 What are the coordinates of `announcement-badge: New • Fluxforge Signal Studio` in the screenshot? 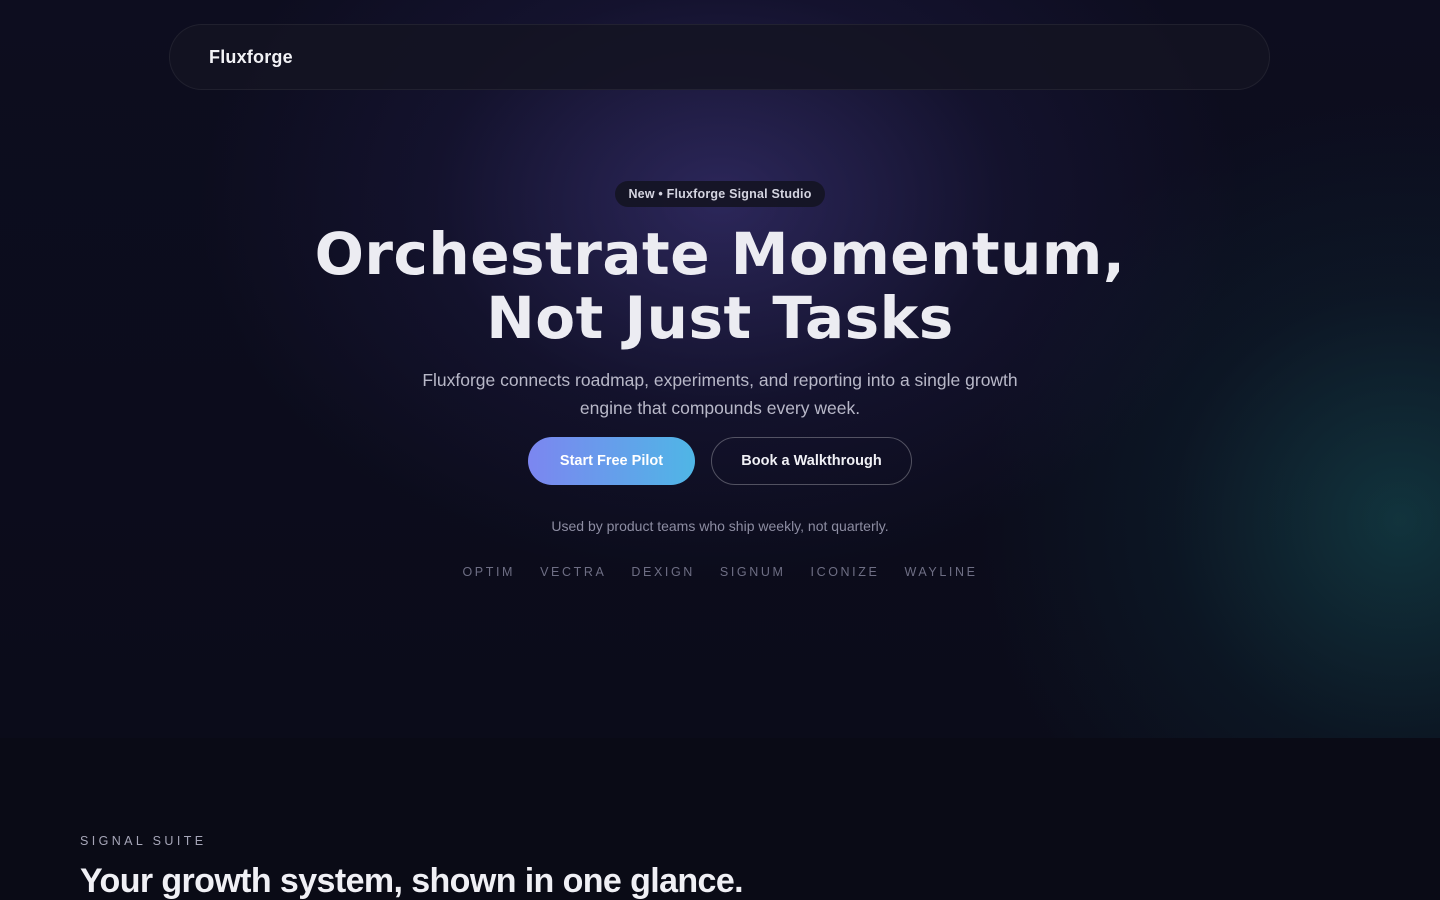 It's located at (720, 194).